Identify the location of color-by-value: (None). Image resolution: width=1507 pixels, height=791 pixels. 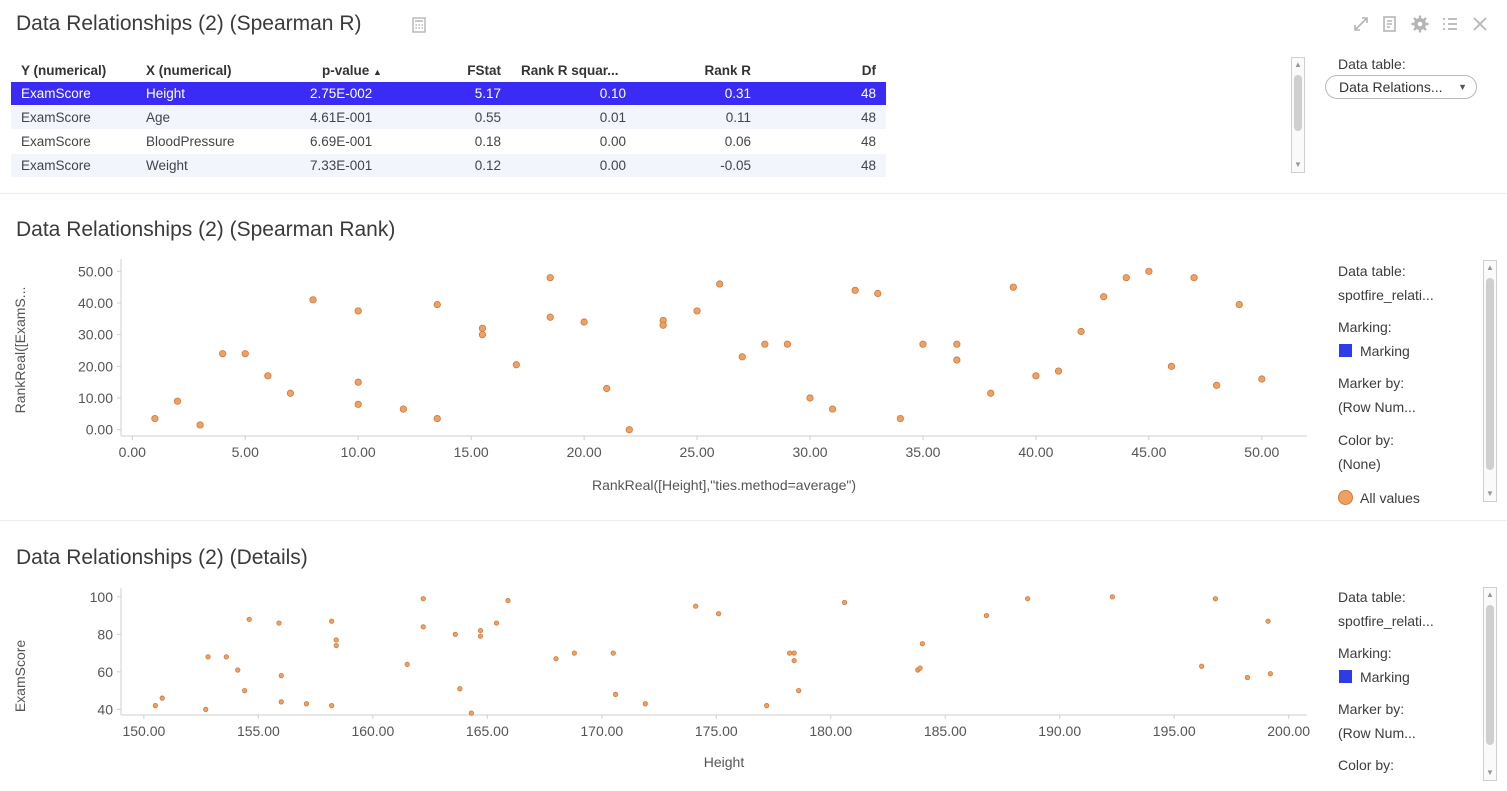
(1359, 464).